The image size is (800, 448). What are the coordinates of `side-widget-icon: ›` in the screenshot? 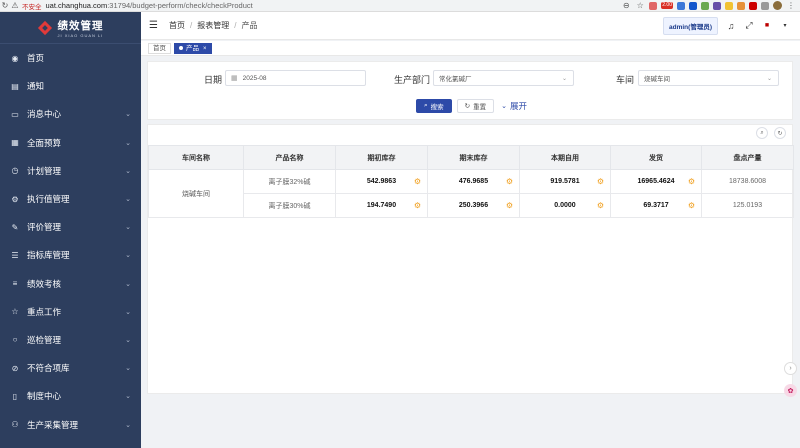 It's located at (790, 368).